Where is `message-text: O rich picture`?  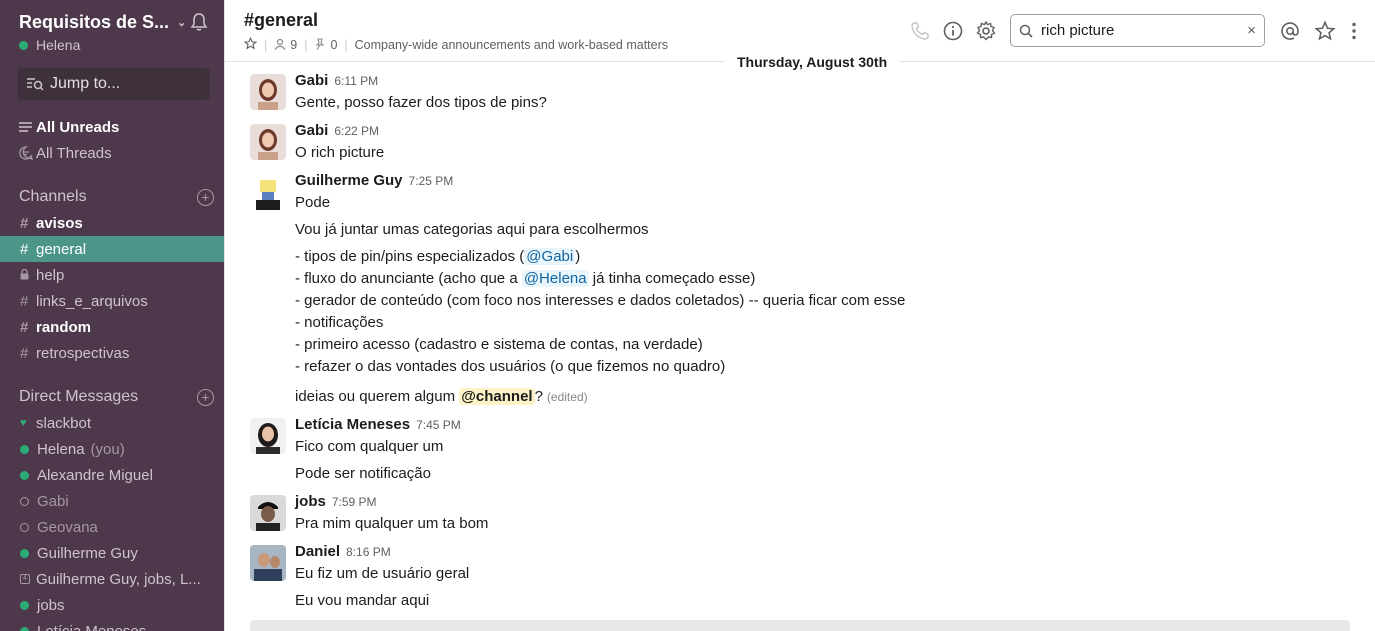
message-text: O rich picture is located at coordinates (340, 152).